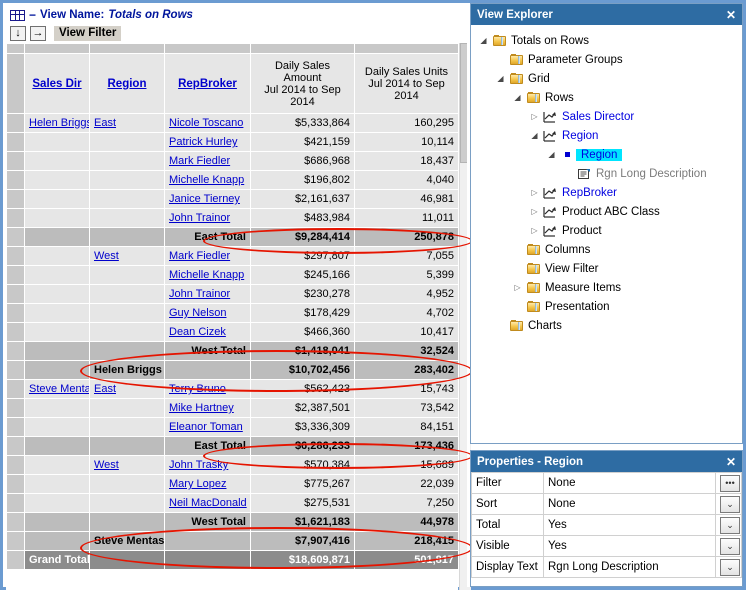  What do you see at coordinates (606, 40) in the screenshot?
I see `tree-item-totals-on-rows: ◢ Totals on Rows` at bounding box center [606, 40].